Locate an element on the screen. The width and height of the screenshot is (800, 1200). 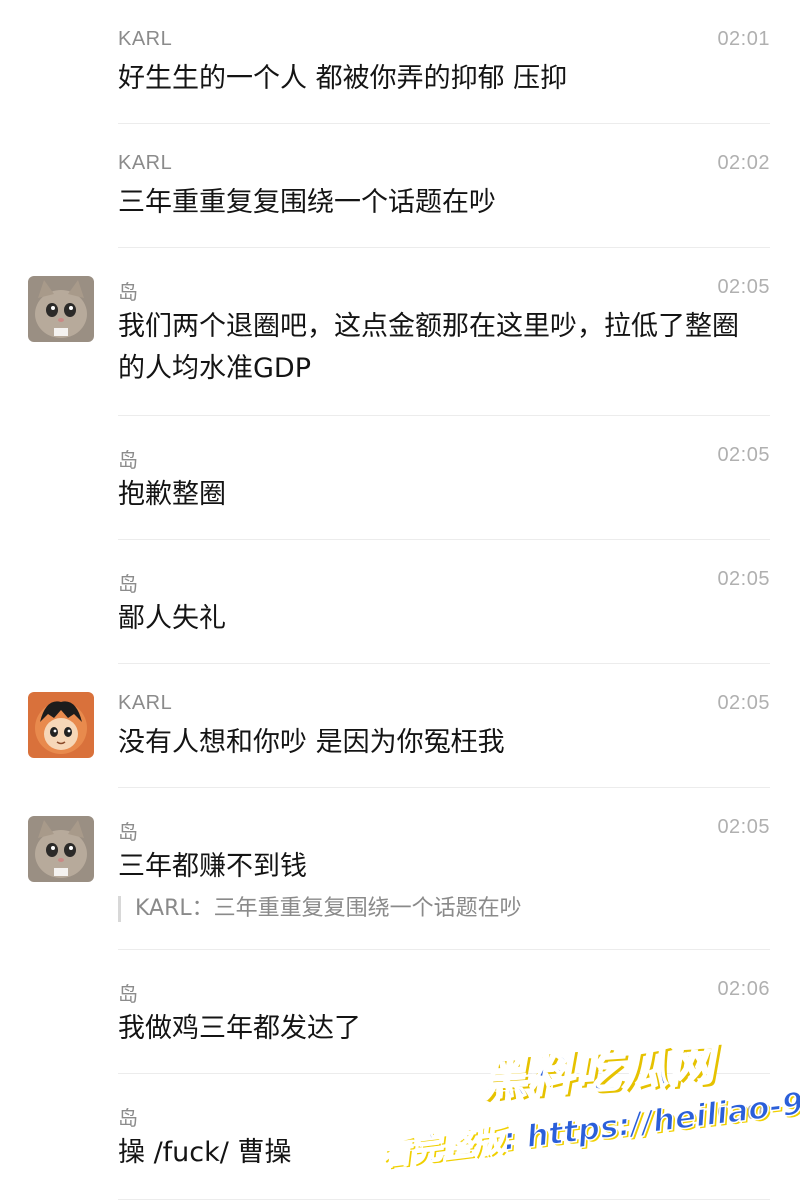
message-text: 三年都赚不到钱 is located at coordinates (212, 866).